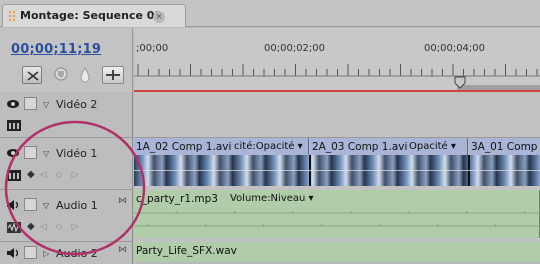 The height and width of the screenshot is (264, 540). Describe the element at coordinates (186, 251) in the screenshot. I see `clip-label: Party_Life_SFX.wav` at that location.